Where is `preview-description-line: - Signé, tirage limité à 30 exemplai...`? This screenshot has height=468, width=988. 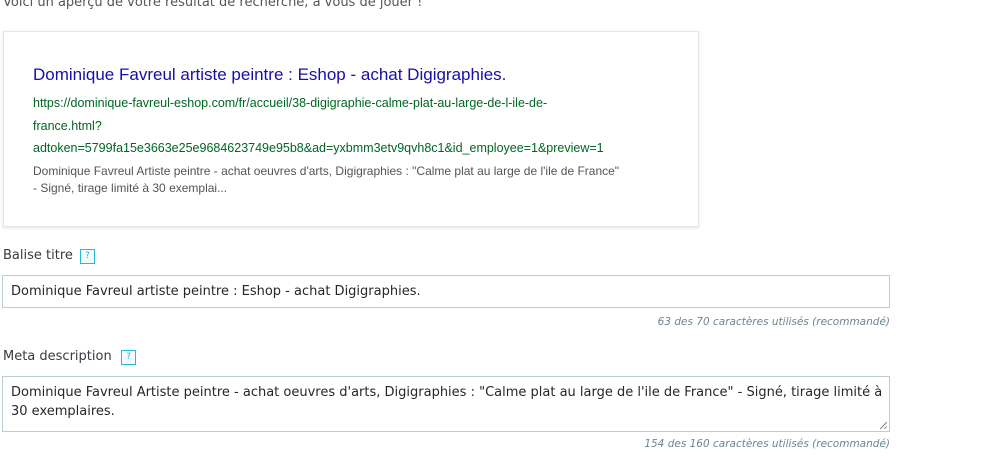 preview-description-line: - Signé, tirage limité à 30 exemplai... is located at coordinates (130, 188).